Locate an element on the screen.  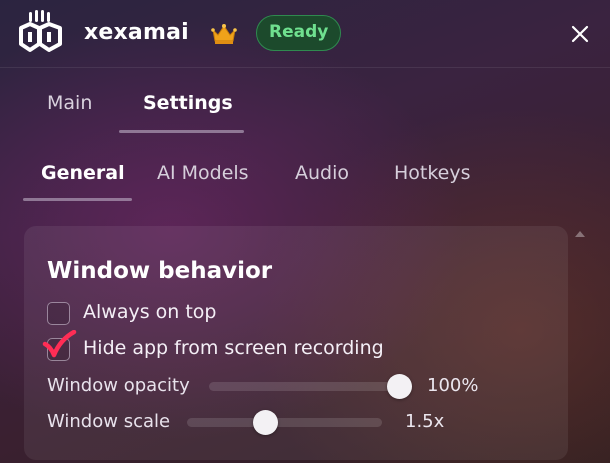
app-logo is located at coordinates (40, 31).